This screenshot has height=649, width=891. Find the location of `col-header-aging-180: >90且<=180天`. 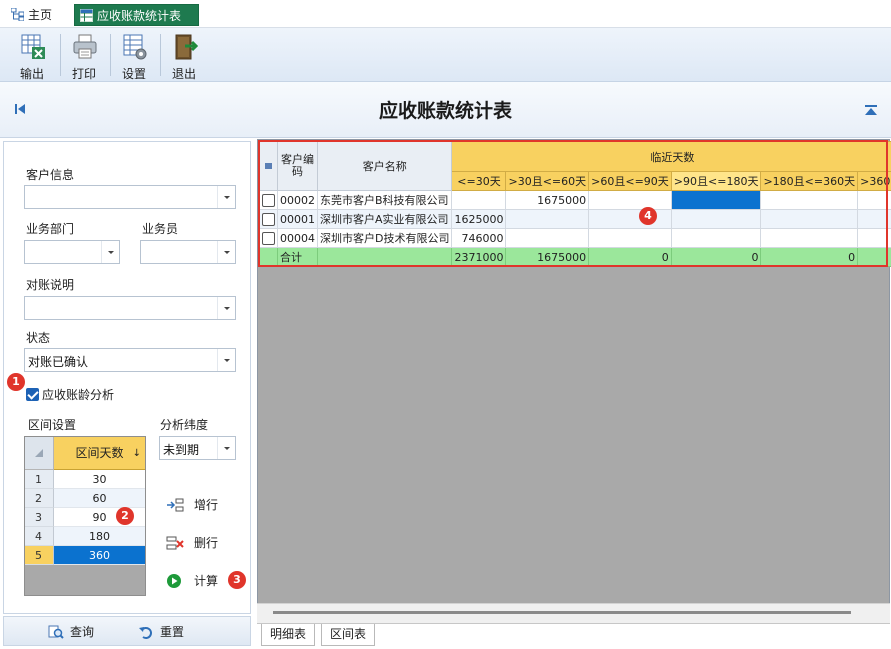

col-header-aging-180: >90且<=180天 is located at coordinates (716, 181).